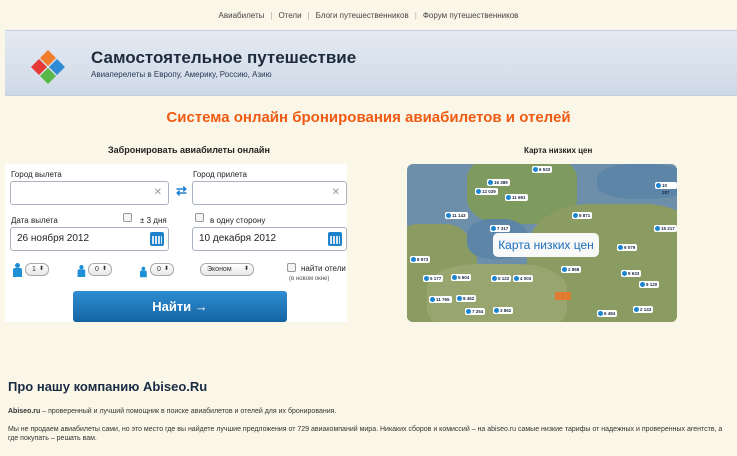 This screenshot has height=456, width=737. I want to click on from-label: Город вылета, so click(36, 174).